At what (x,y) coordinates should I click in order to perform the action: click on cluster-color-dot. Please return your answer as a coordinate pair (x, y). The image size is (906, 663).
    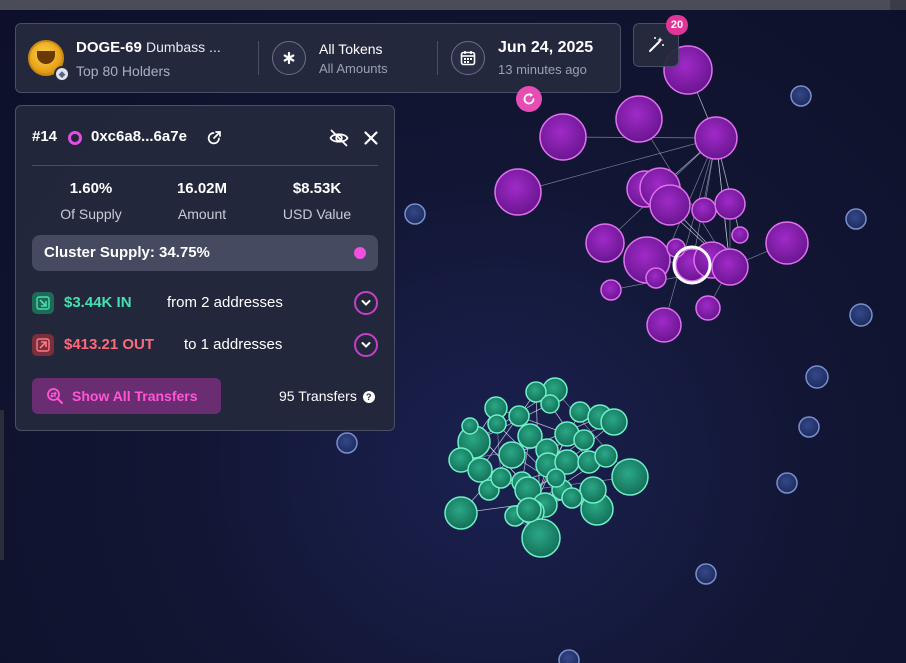
    Looking at the image, I should click on (360, 253).